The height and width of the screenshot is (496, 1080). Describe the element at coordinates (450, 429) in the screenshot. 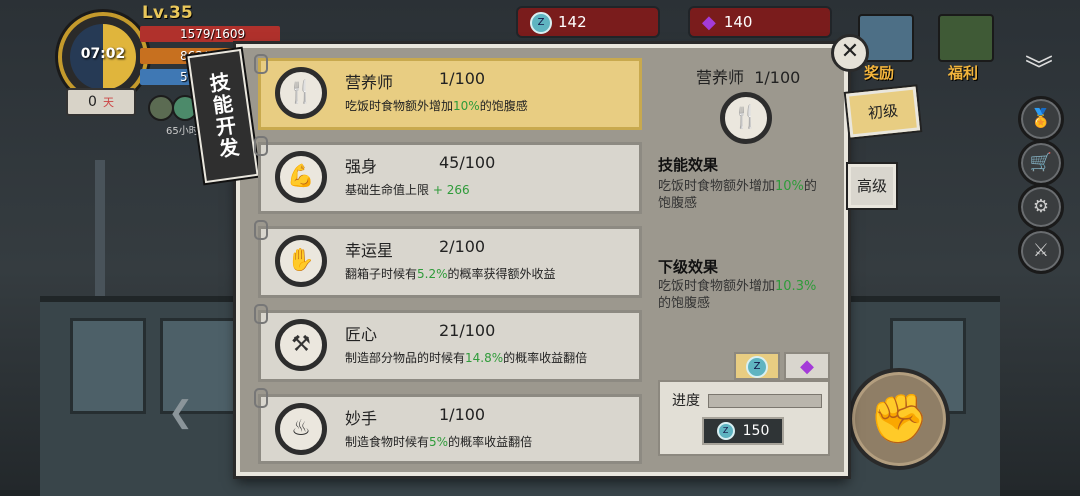

I see `skill-card: ♨ 妙手 1/100 制造食物时候有5%的概率收益翻倍` at that location.